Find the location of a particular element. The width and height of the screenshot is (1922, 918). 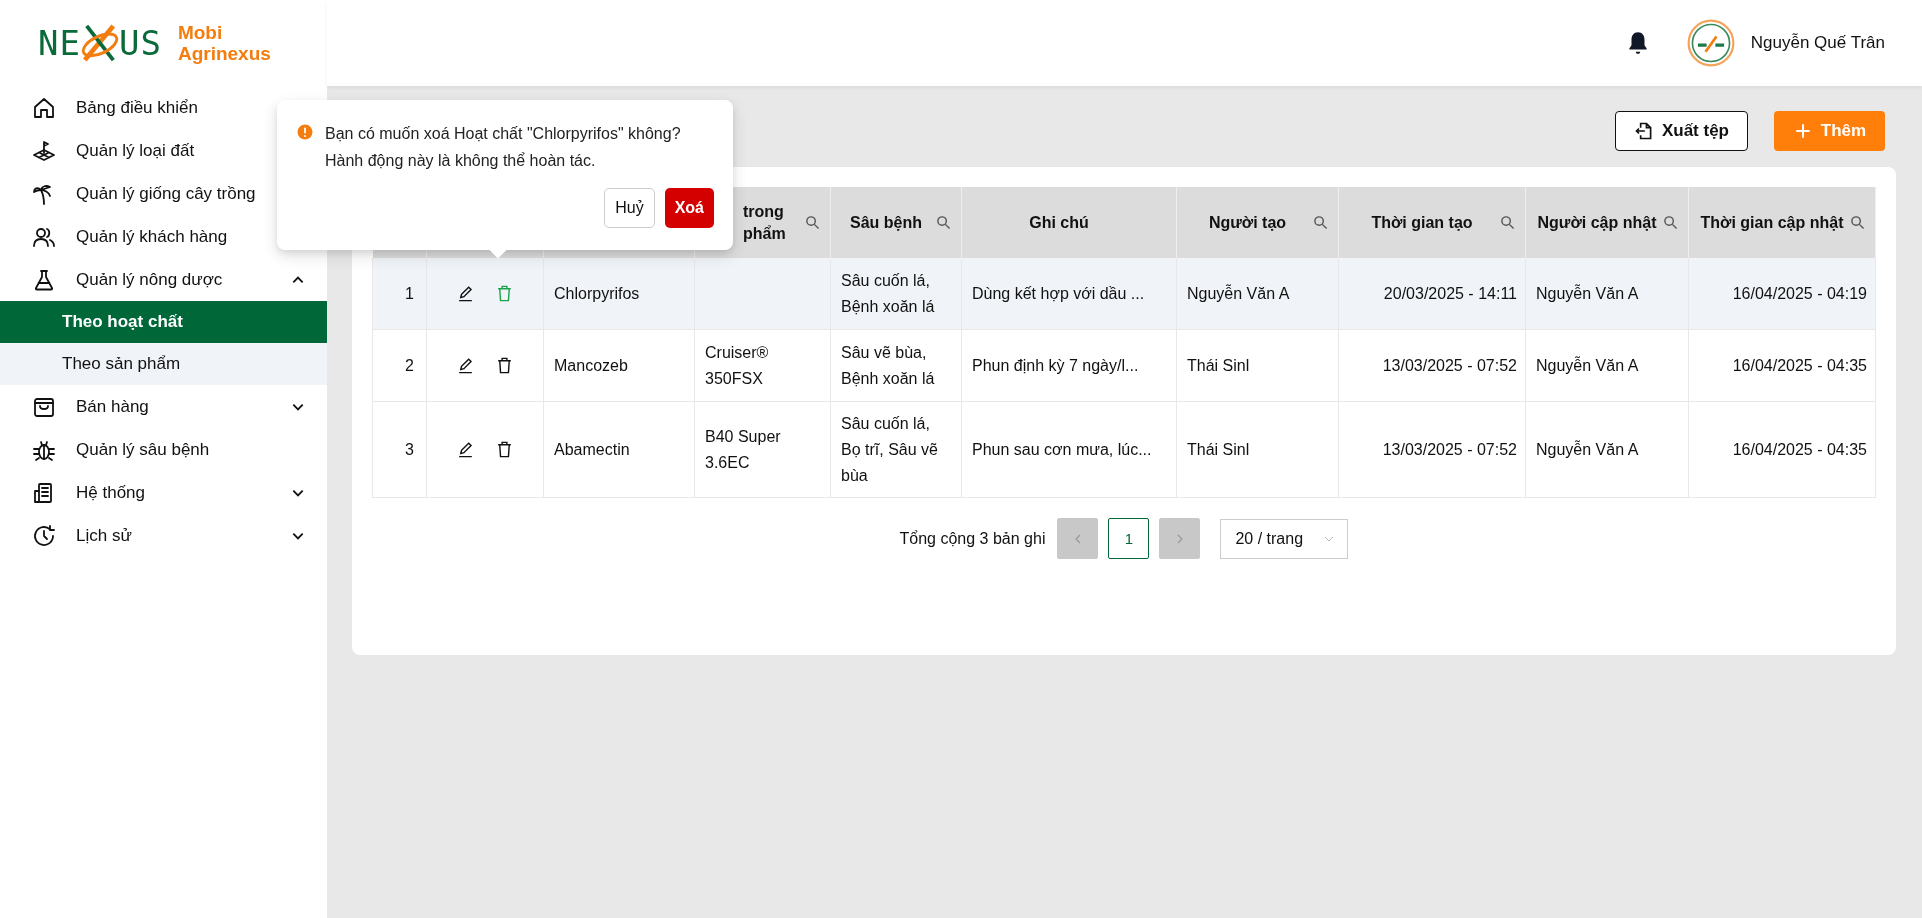

menu-item: Bán hàng is located at coordinates (163, 406).